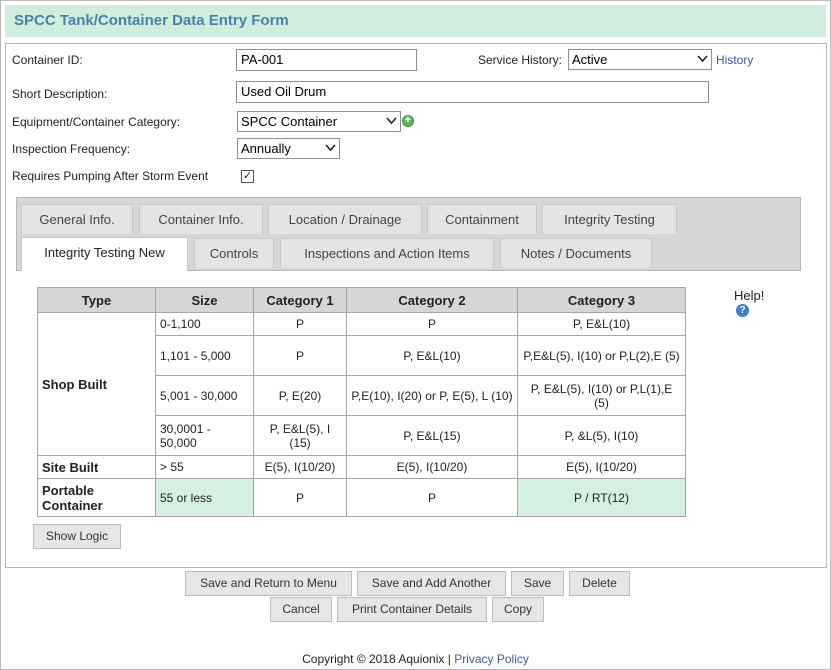  What do you see at coordinates (204, 324) in the screenshot?
I see `size-cell: 0-1,100` at bounding box center [204, 324].